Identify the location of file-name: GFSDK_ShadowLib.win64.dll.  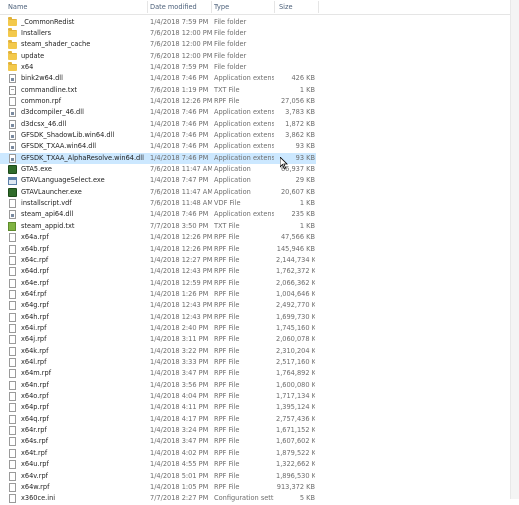
(68, 135).